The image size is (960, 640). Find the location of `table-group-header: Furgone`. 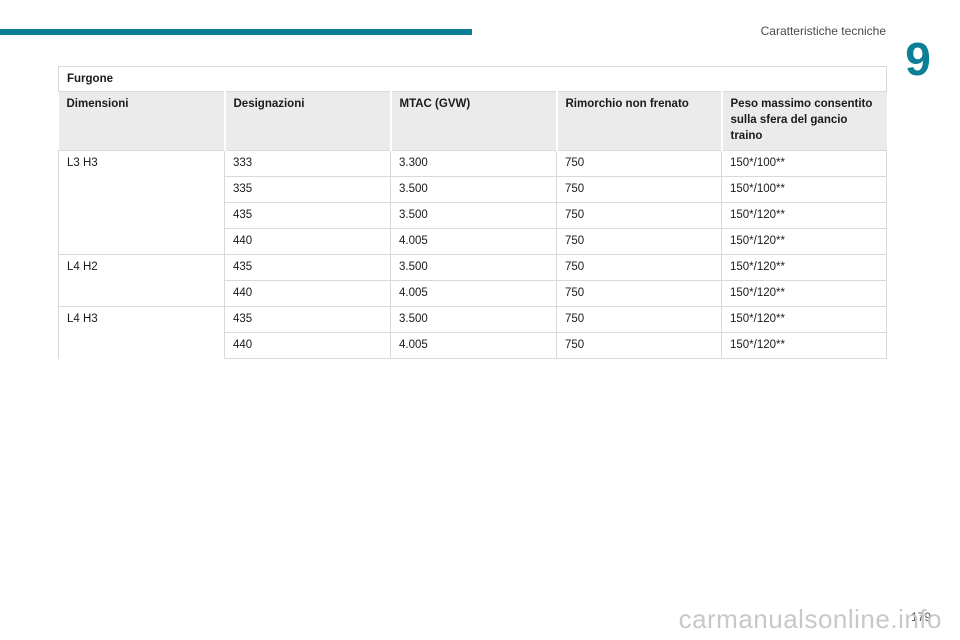

table-group-header: Furgone is located at coordinates (472, 79).